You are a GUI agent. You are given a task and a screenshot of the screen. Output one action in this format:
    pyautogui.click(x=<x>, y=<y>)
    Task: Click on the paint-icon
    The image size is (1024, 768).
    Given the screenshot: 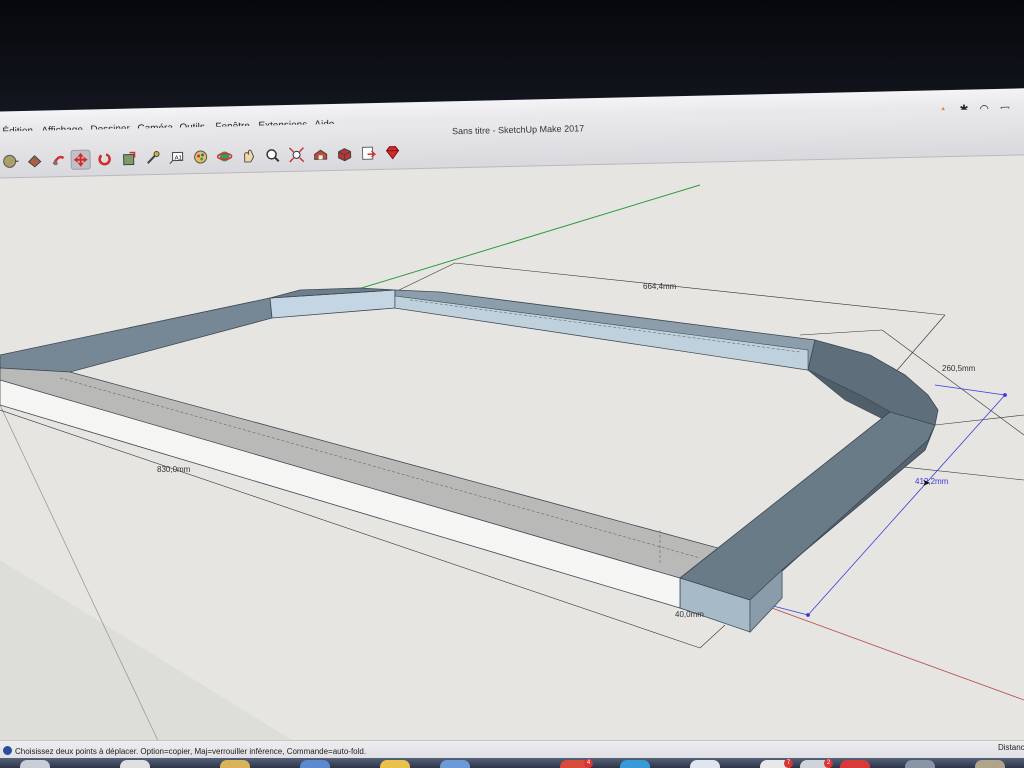 What is the action you would take?
    pyautogui.click(x=200, y=157)
    